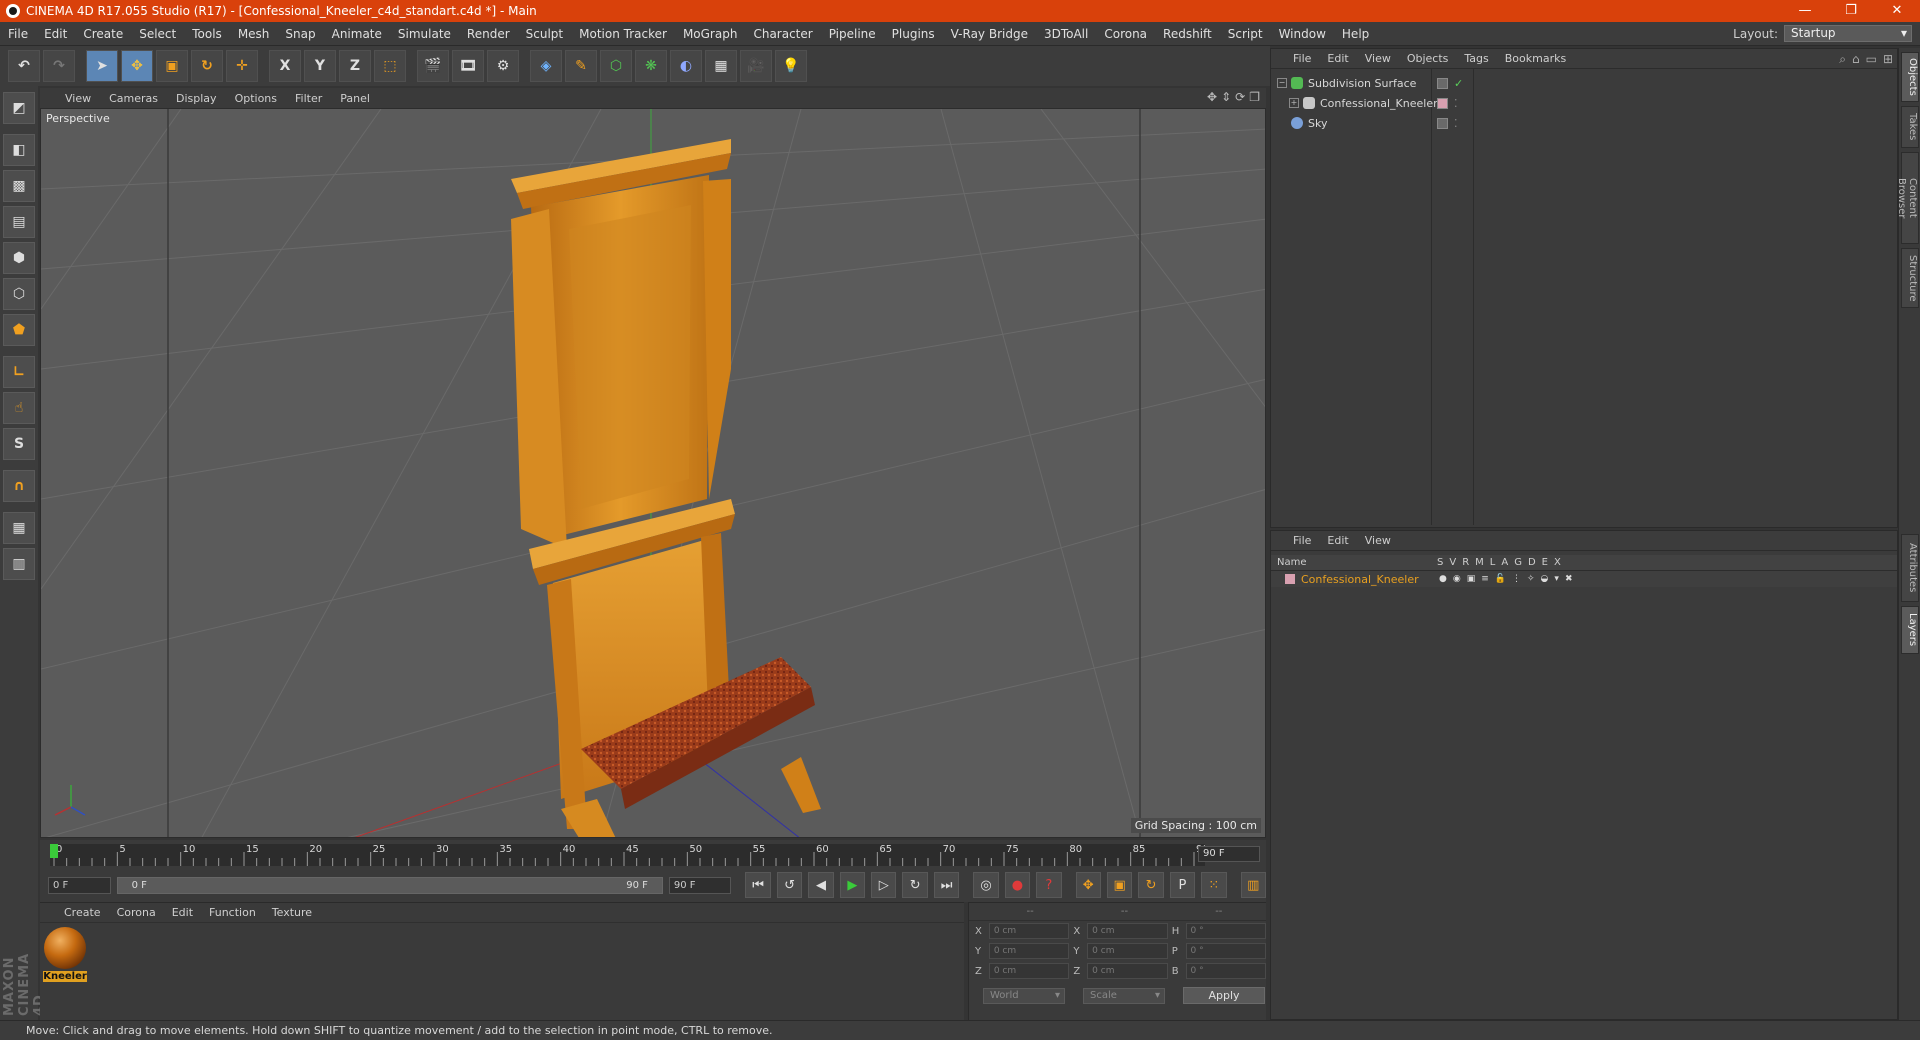  Describe the element at coordinates (1226, 931) in the screenshot. I see `rotation-h-field: 0 °` at that location.